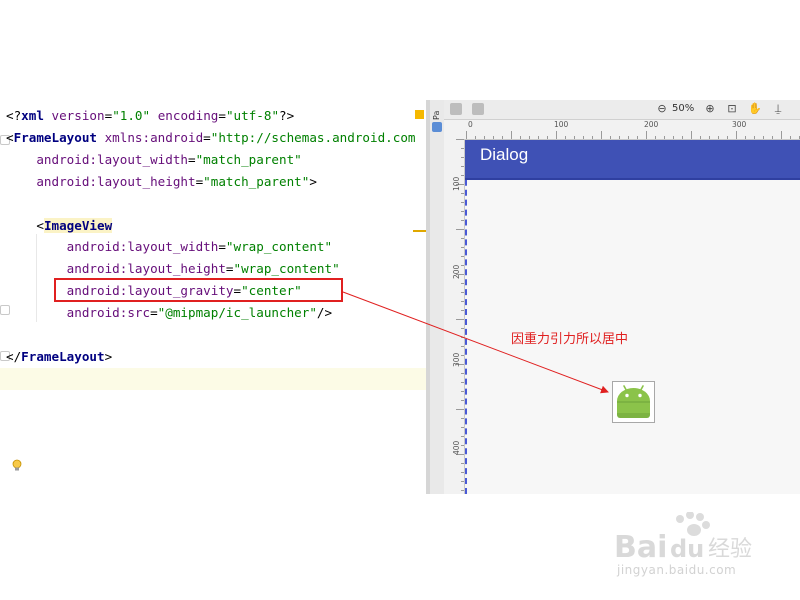  Describe the element at coordinates (778, 109) in the screenshot. I see `pin-icon: ⍊` at that location.